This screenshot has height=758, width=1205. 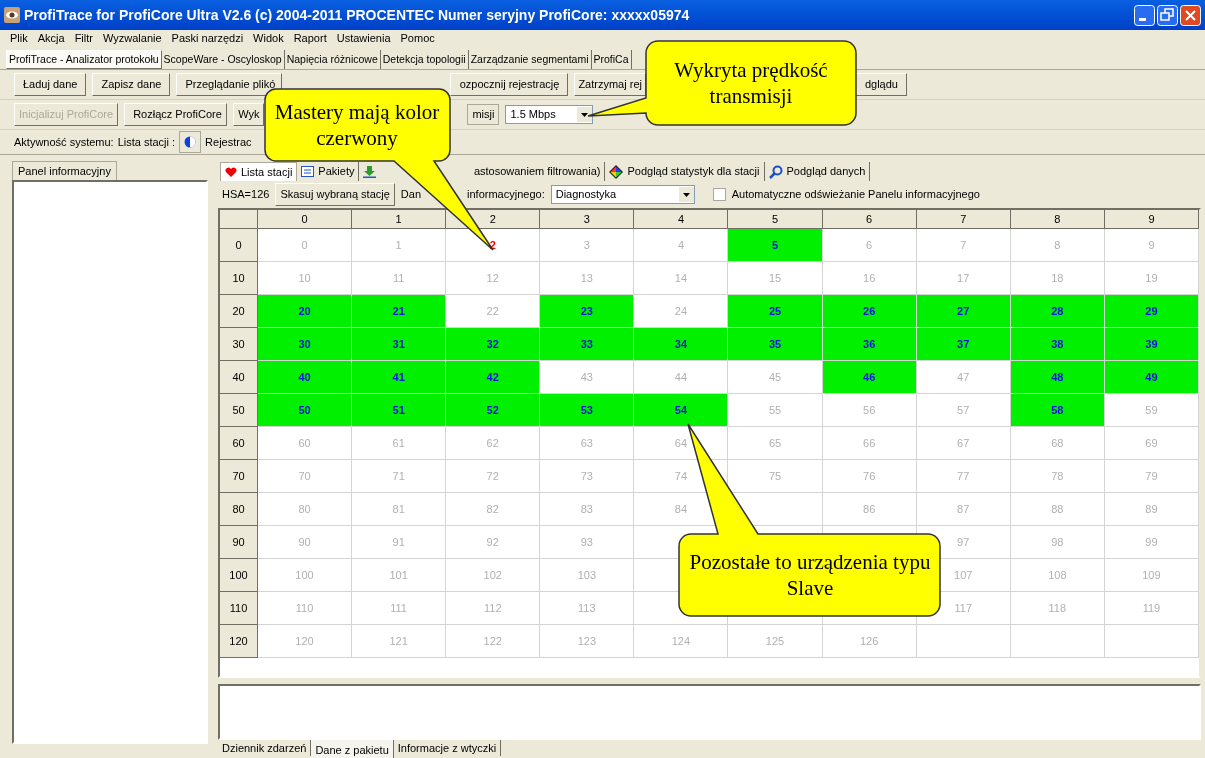 I want to click on column-header: 4, so click(x=681, y=219).